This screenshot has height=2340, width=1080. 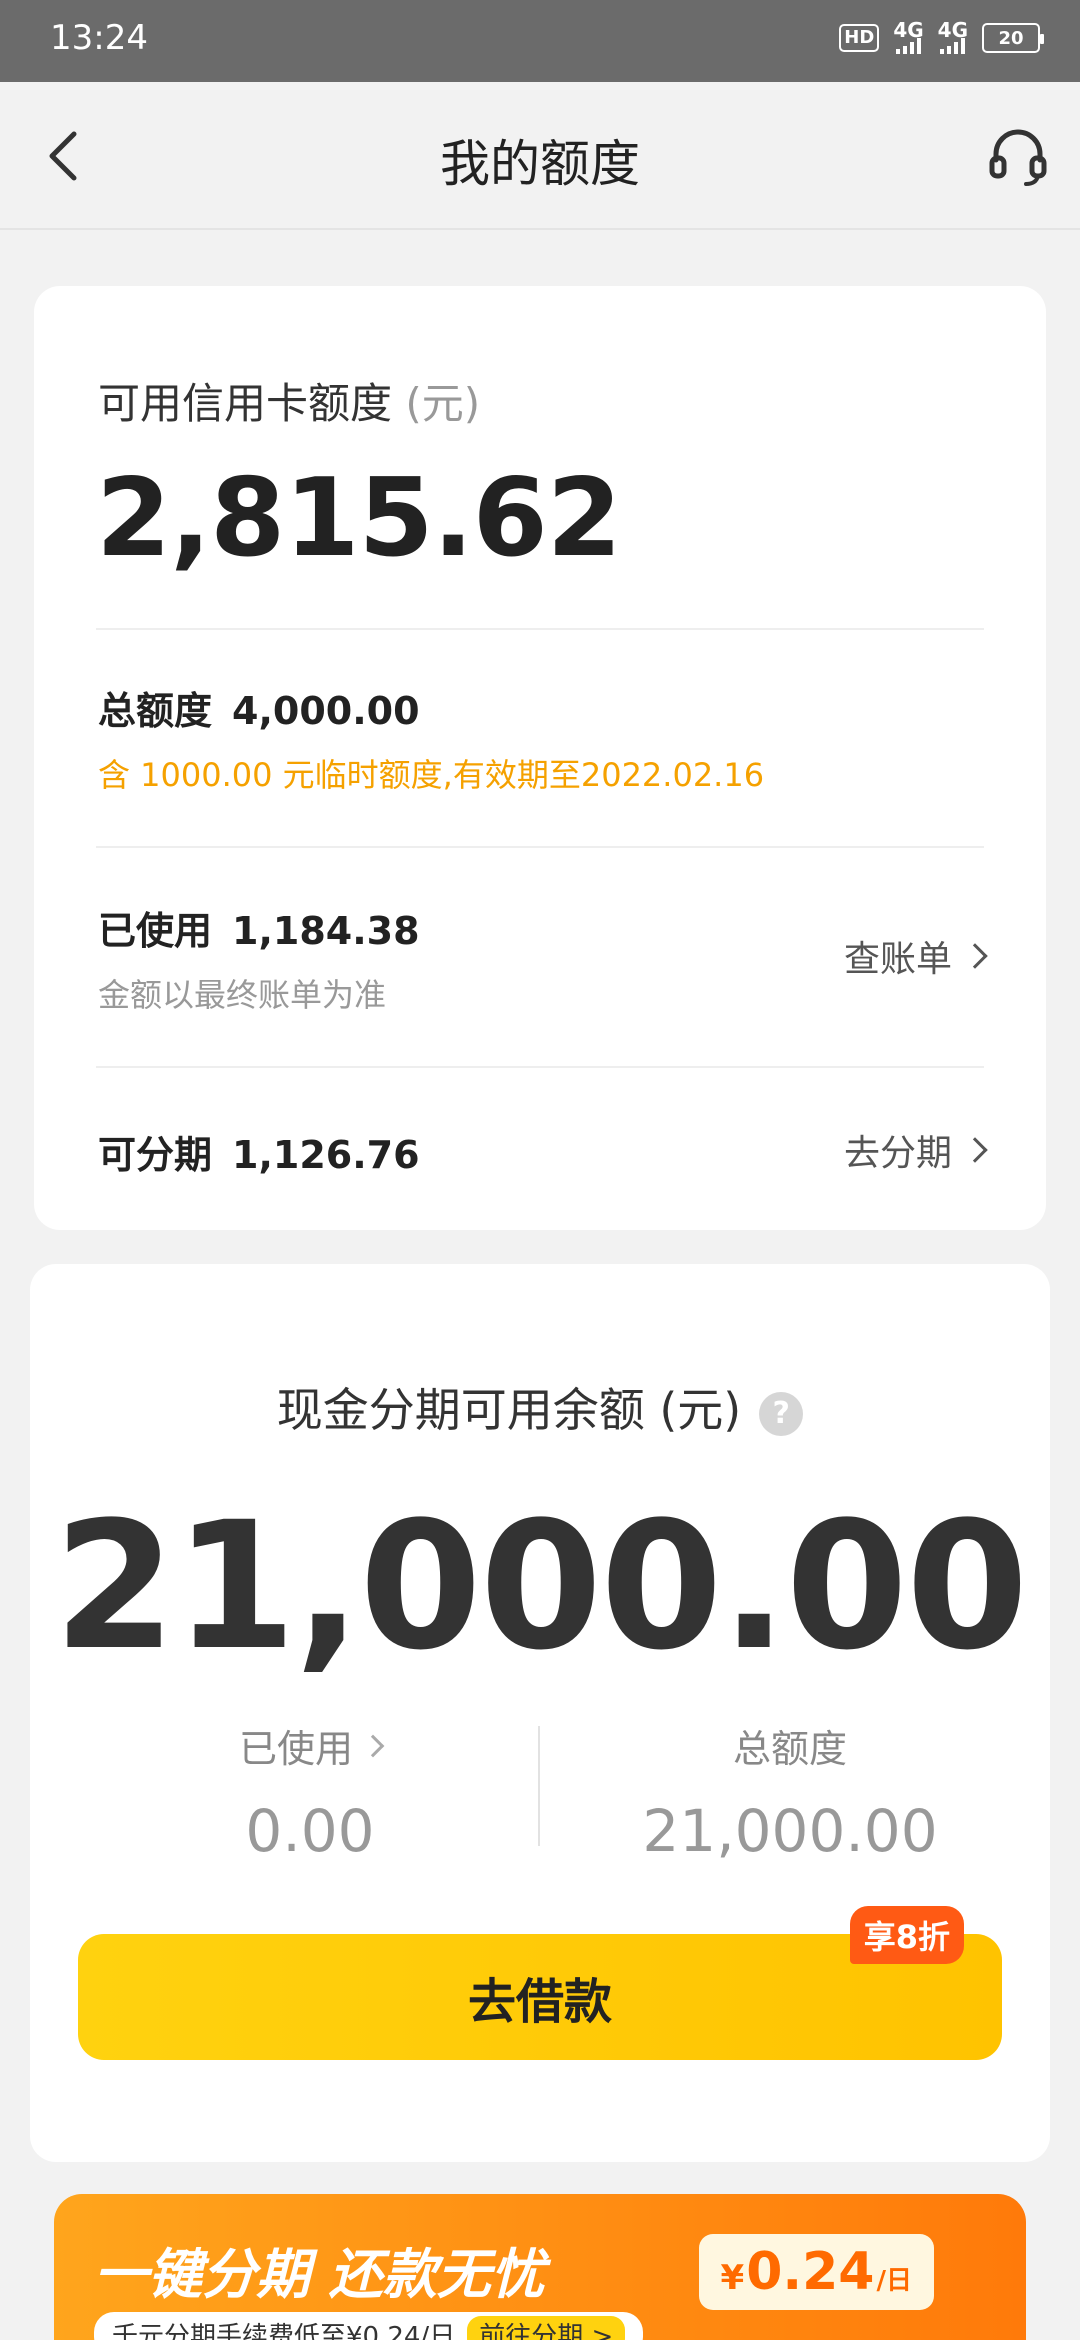 I want to click on status-time: 13:24, so click(x=99, y=38).